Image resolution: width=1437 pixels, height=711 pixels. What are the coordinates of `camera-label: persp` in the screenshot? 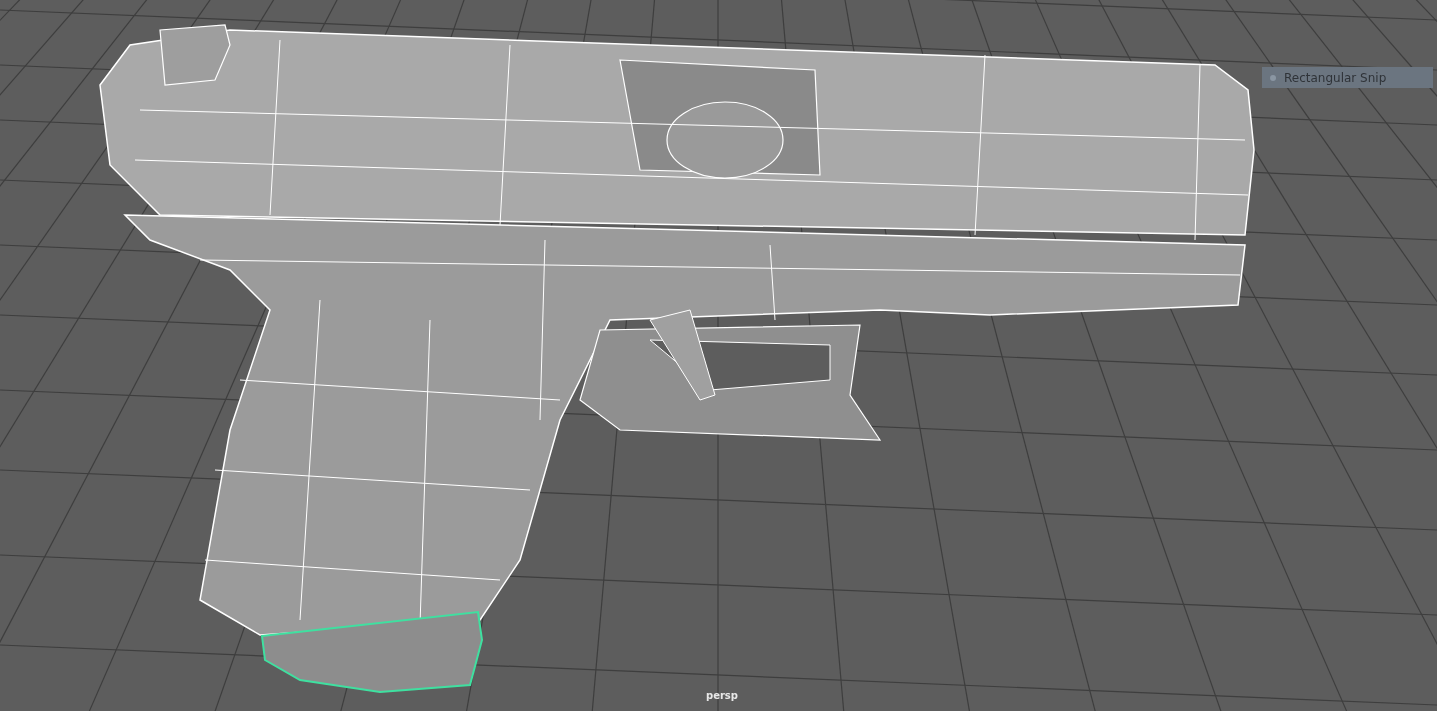 It's located at (722, 696).